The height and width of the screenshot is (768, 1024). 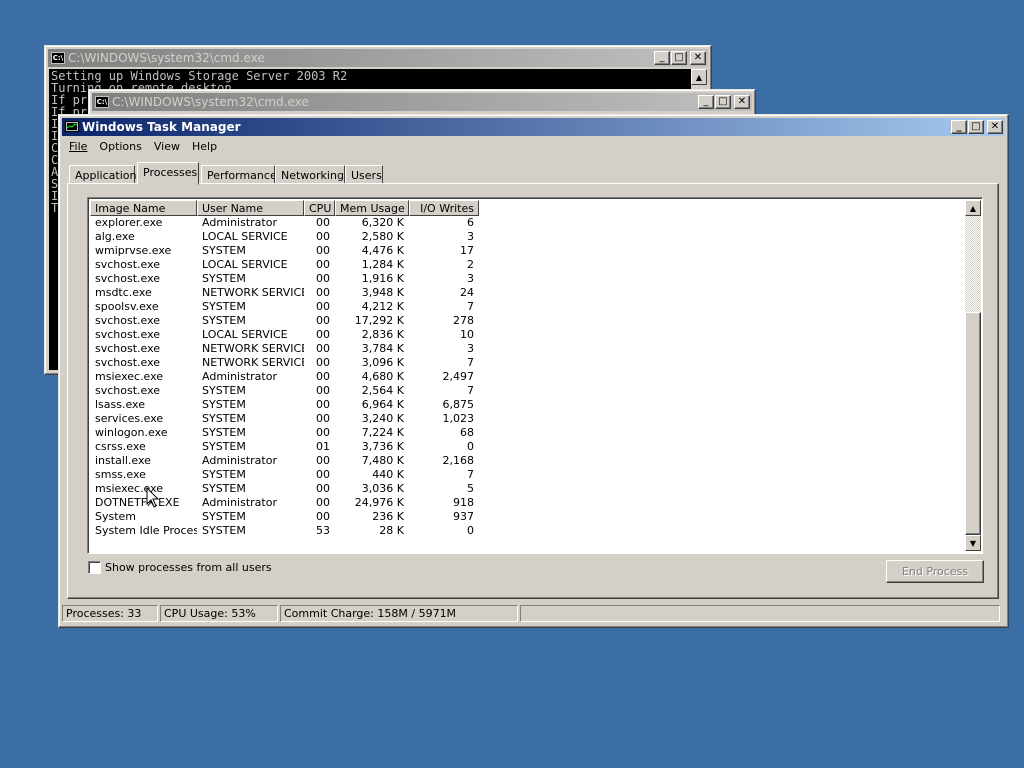 What do you see at coordinates (935, 571) in the screenshot?
I see `end-process-button: End Process` at bounding box center [935, 571].